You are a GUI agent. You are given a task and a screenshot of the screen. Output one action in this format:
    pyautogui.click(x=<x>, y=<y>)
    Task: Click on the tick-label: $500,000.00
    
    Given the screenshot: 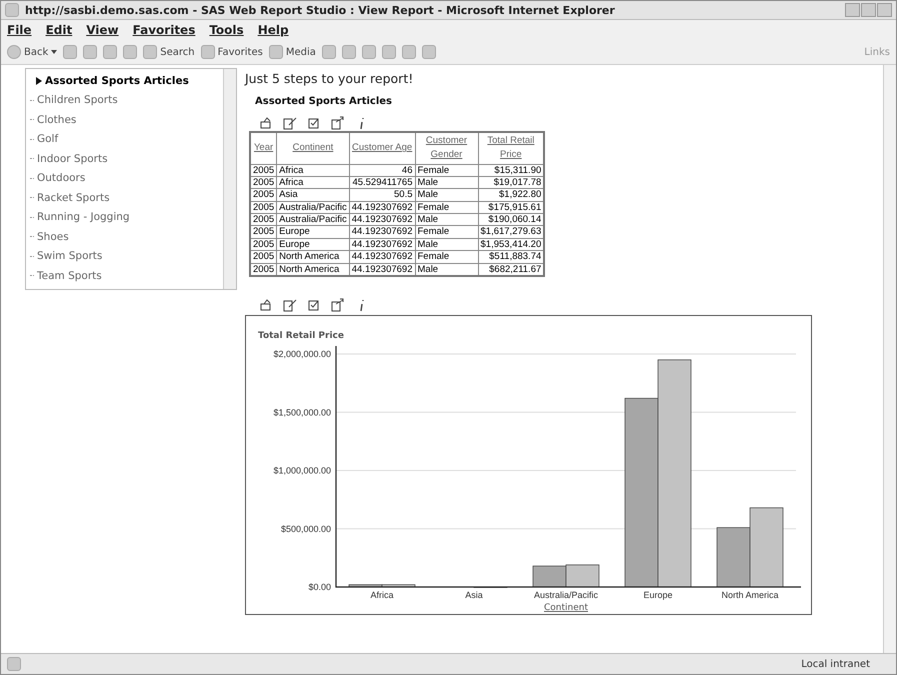 What is the action you would take?
    pyautogui.click(x=305, y=529)
    